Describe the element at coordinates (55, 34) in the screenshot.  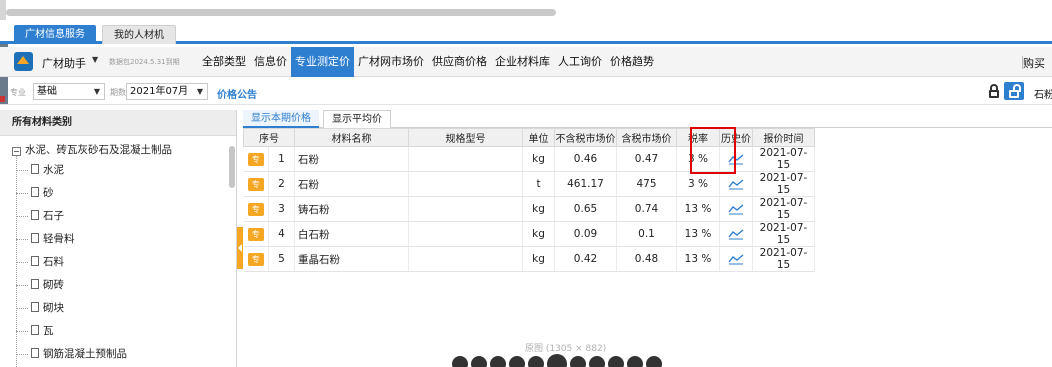
I see `tab-guangcai-info: 广材信息服务` at that location.